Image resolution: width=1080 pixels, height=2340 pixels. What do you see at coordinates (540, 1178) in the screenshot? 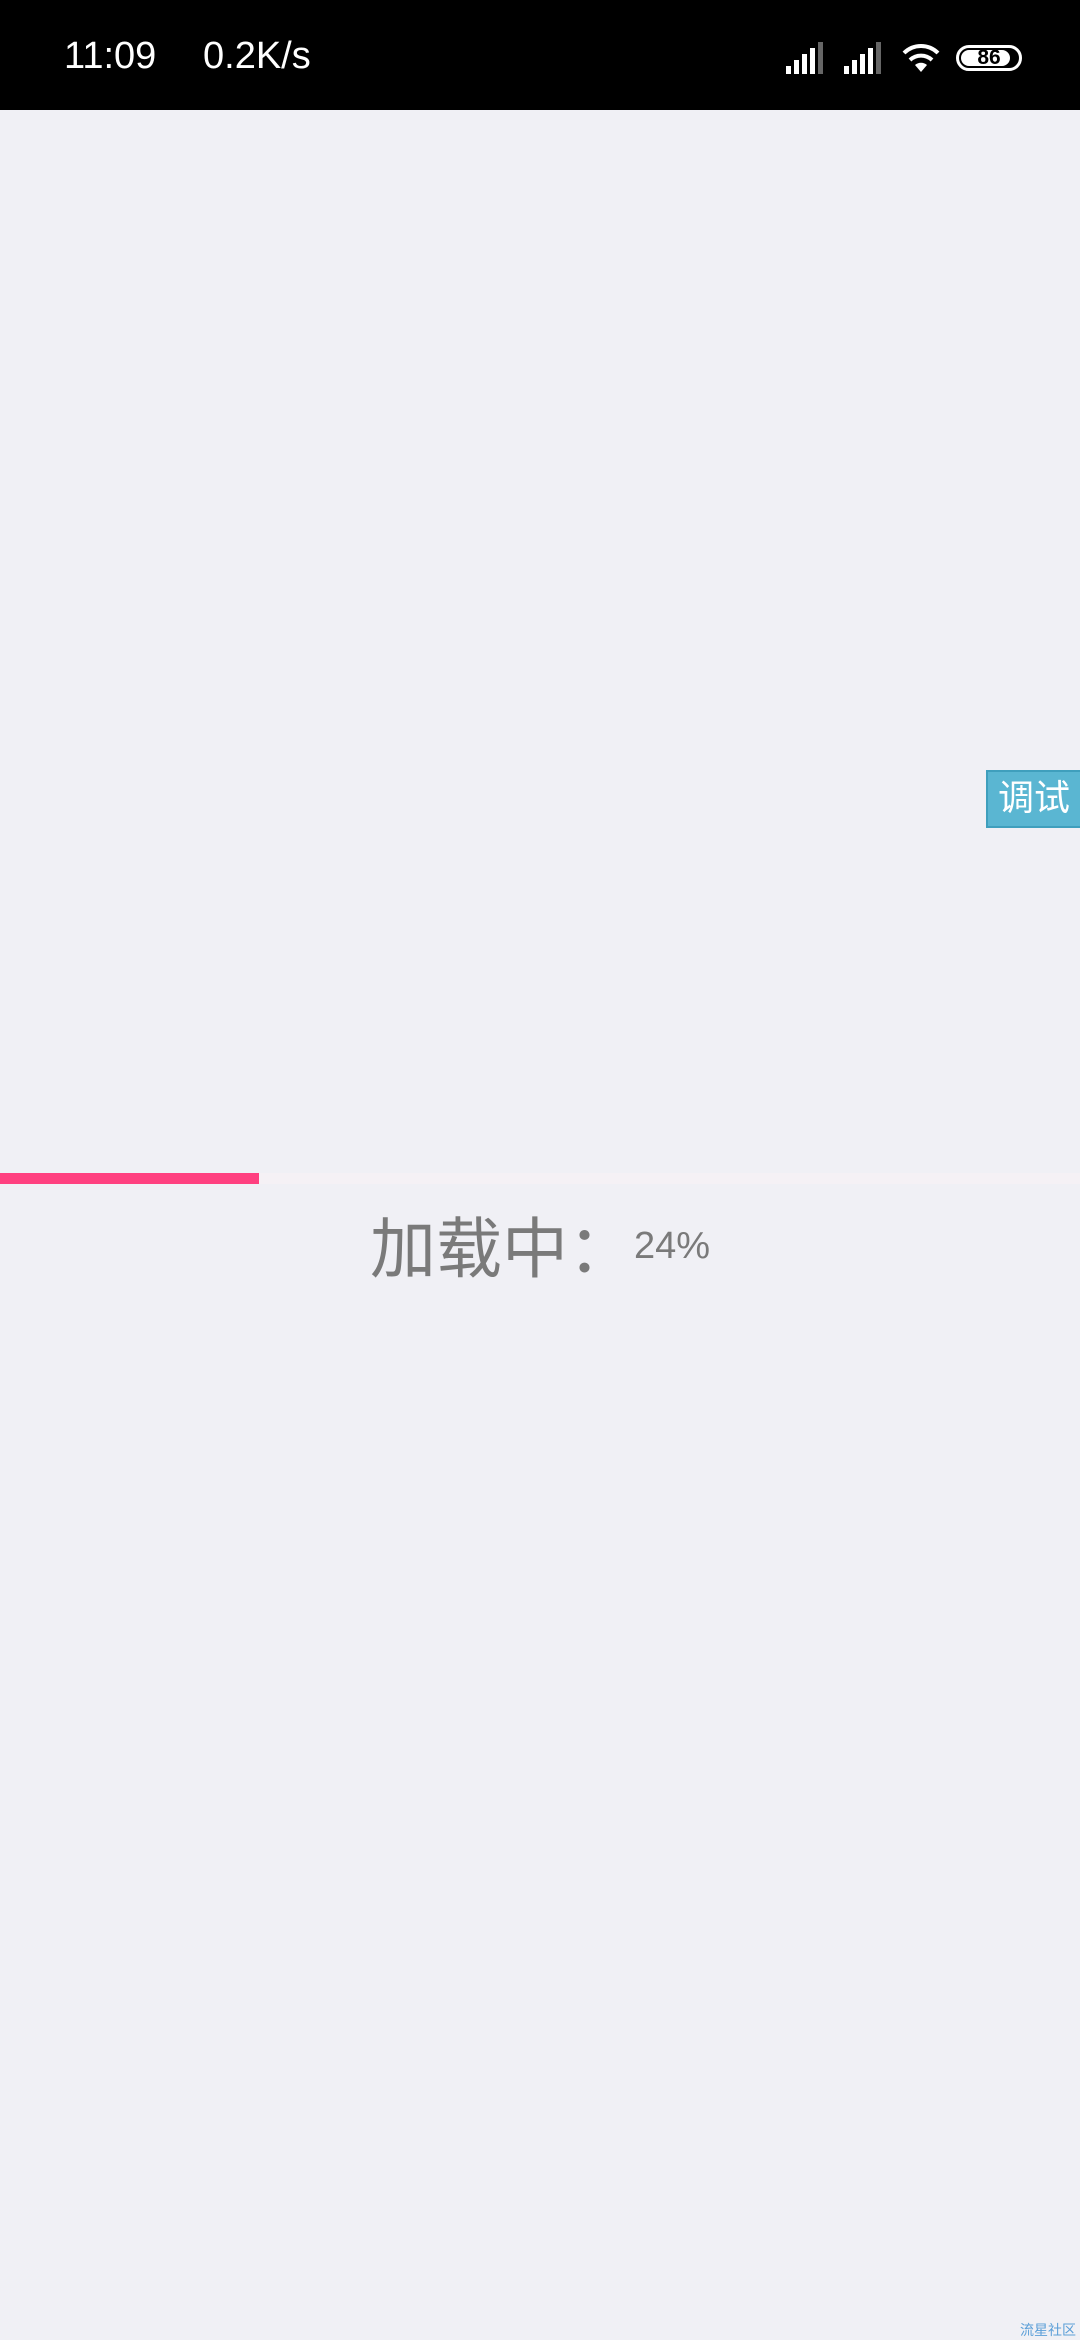
I see `progress-bar` at bounding box center [540, 1178].